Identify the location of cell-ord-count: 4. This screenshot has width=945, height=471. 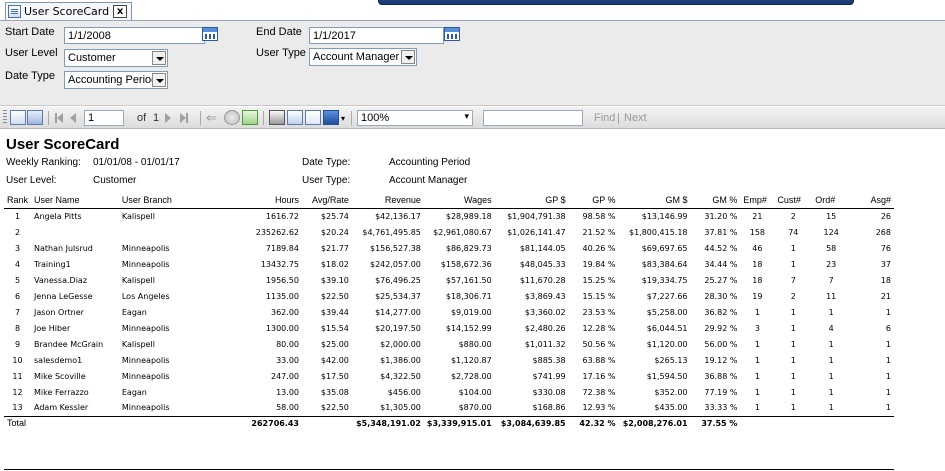
(831, 328).